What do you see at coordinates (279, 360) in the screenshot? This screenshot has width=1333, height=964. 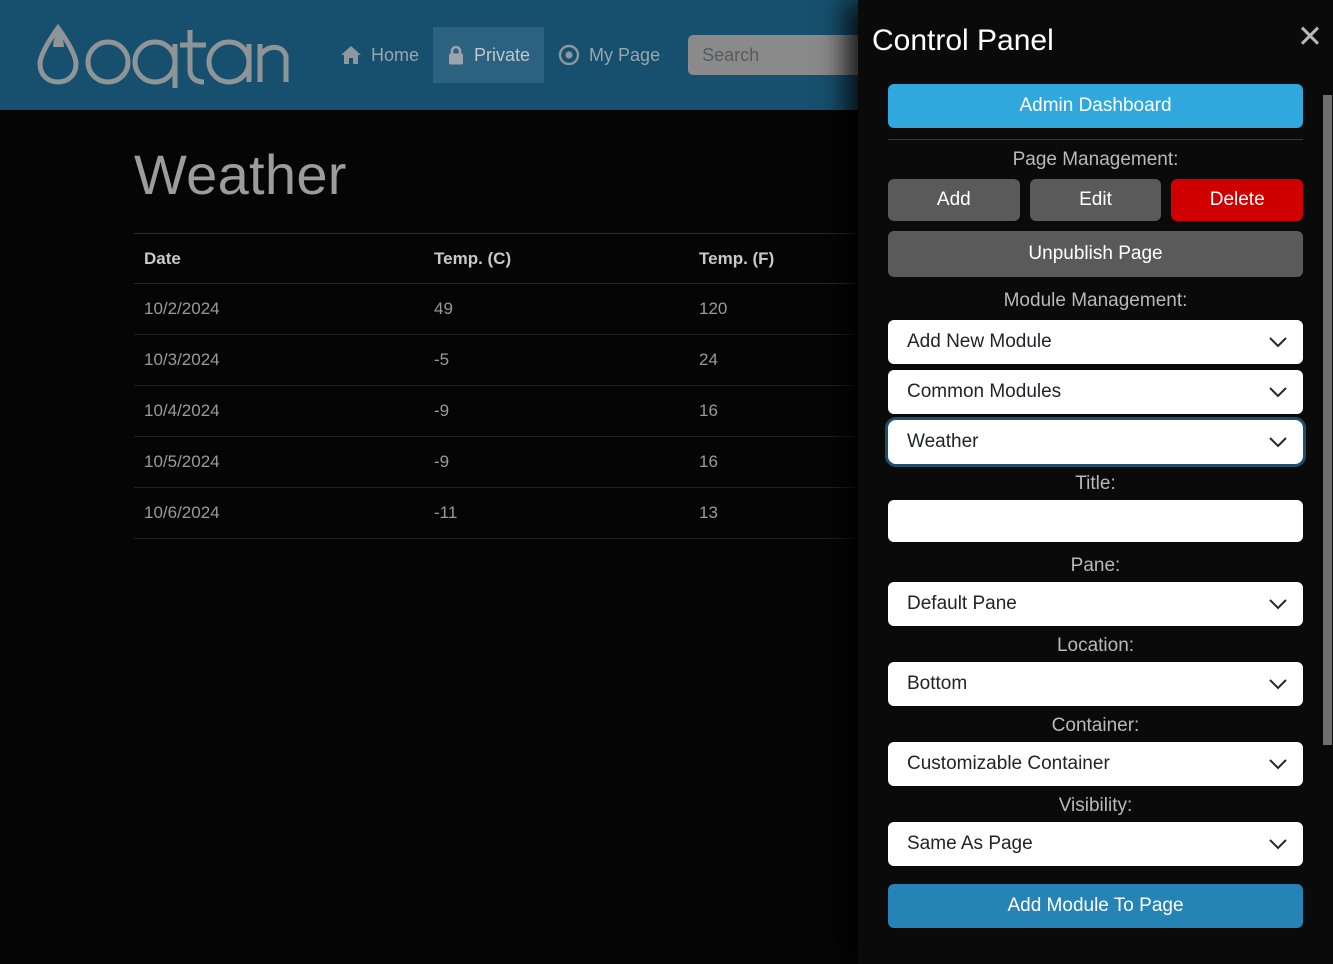 I see `cell-date: 10/3/2024` at bounding box center [279, 360].